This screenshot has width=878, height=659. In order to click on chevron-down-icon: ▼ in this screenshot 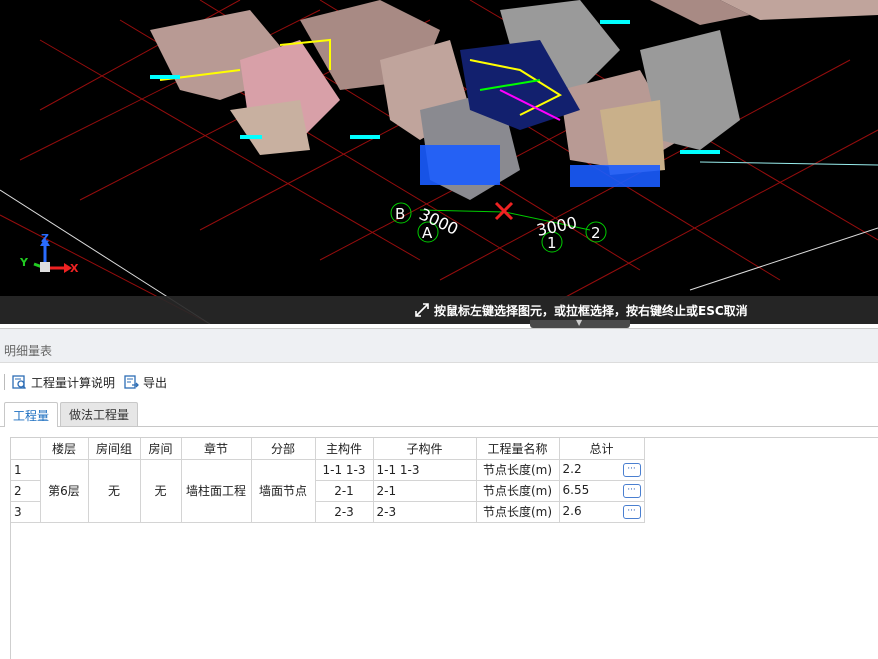, I will do `click(579, 322)`.